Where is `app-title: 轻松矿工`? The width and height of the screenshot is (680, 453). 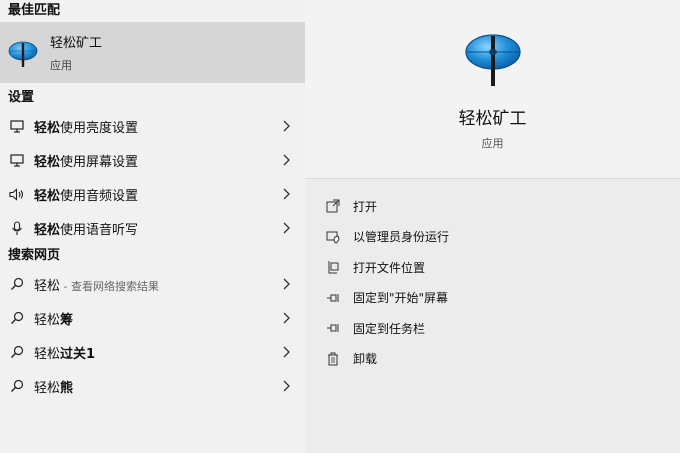 app-title: 轻松矿工 is located at coordinates (492, 119).